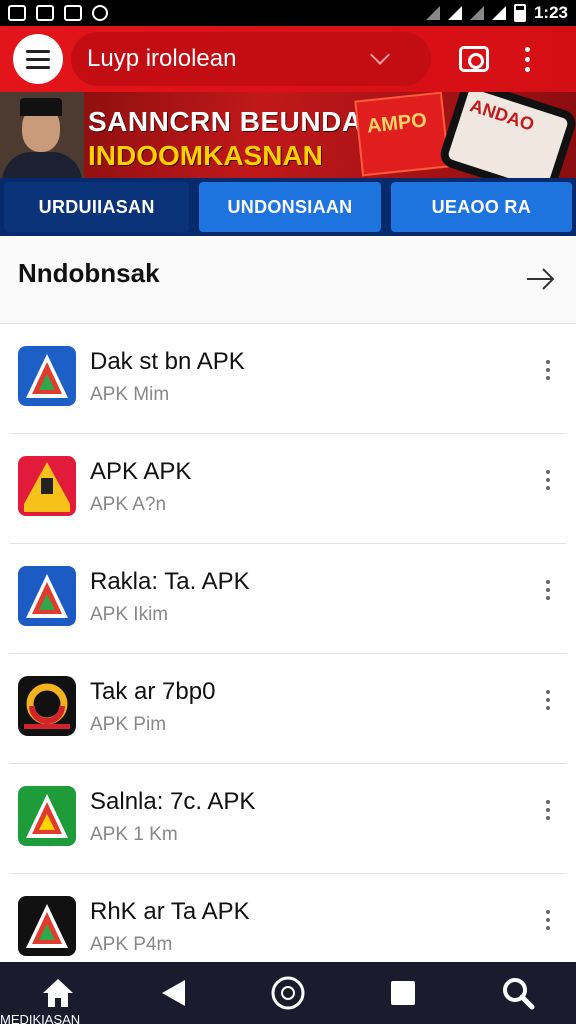 The height and width of the screenshot is (1024, 576). I want to click on banner-card: AMPO, so click(402, 134).